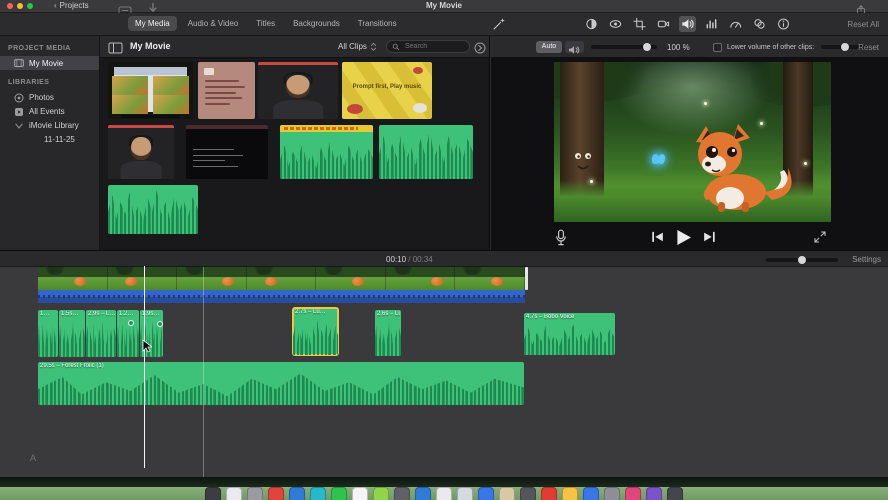 The width and height of the screenshot is (888, 500). I want to click on media-thumbnail-audio-labeled, so click(326, 152).